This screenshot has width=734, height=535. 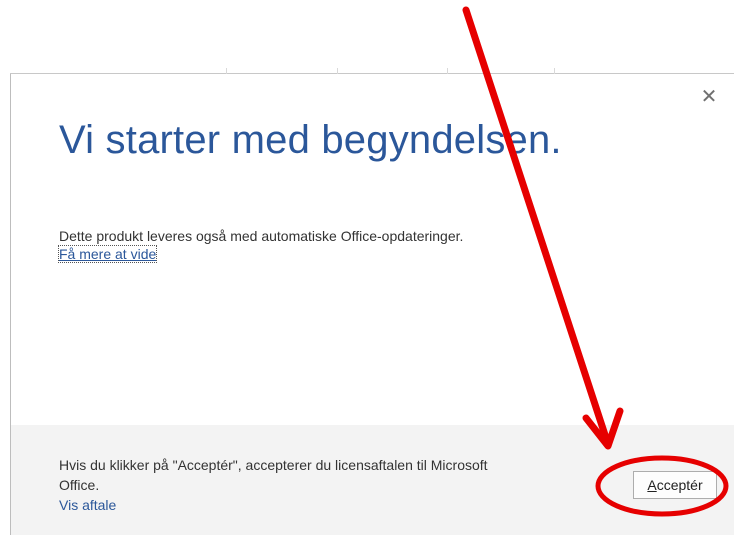 What do you see at coordinates (652, 485) in the screenshot?
I see `accept-access-key: A` at bounding box center [652, 485].